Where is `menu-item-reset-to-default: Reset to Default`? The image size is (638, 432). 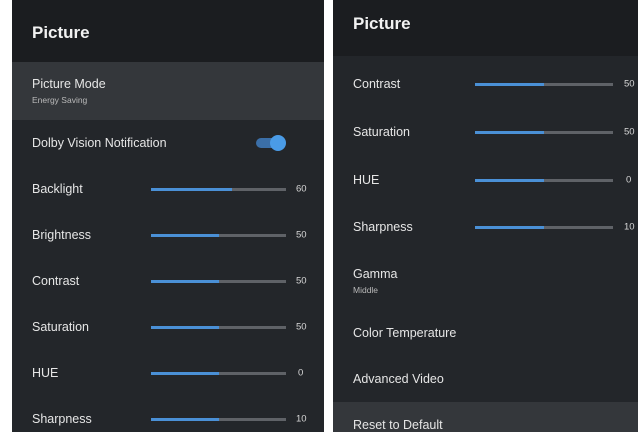 menu-item-reset-to-default: Reset to Default is located at coordinates (485, 417).